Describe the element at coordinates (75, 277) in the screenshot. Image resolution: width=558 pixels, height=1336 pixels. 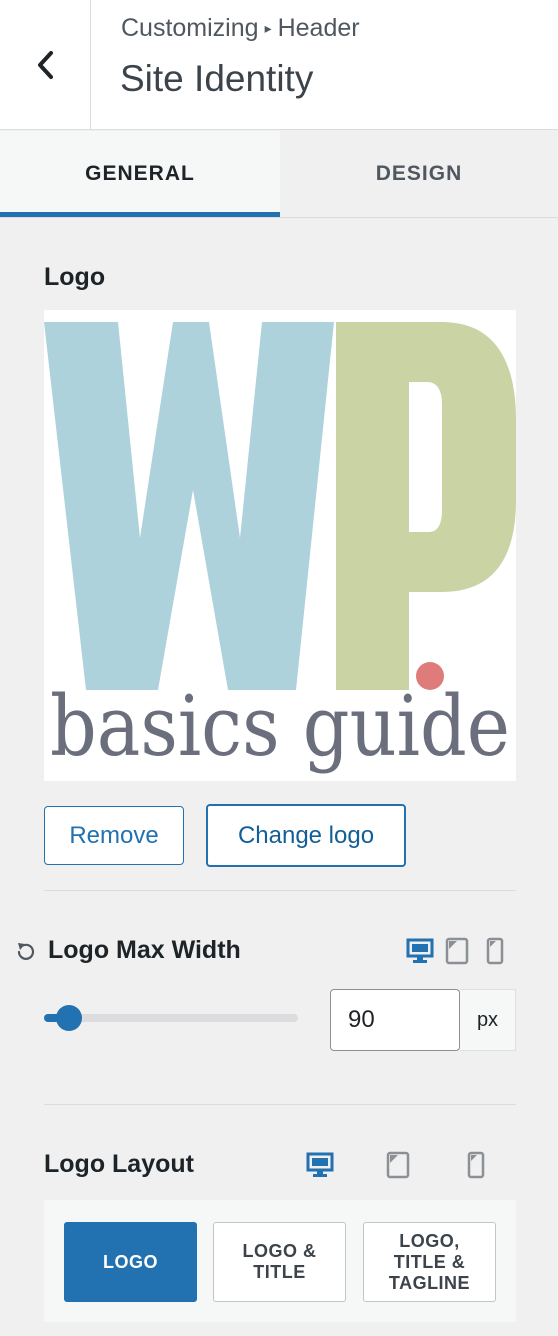
I see `logo-label: Logo` at that location.